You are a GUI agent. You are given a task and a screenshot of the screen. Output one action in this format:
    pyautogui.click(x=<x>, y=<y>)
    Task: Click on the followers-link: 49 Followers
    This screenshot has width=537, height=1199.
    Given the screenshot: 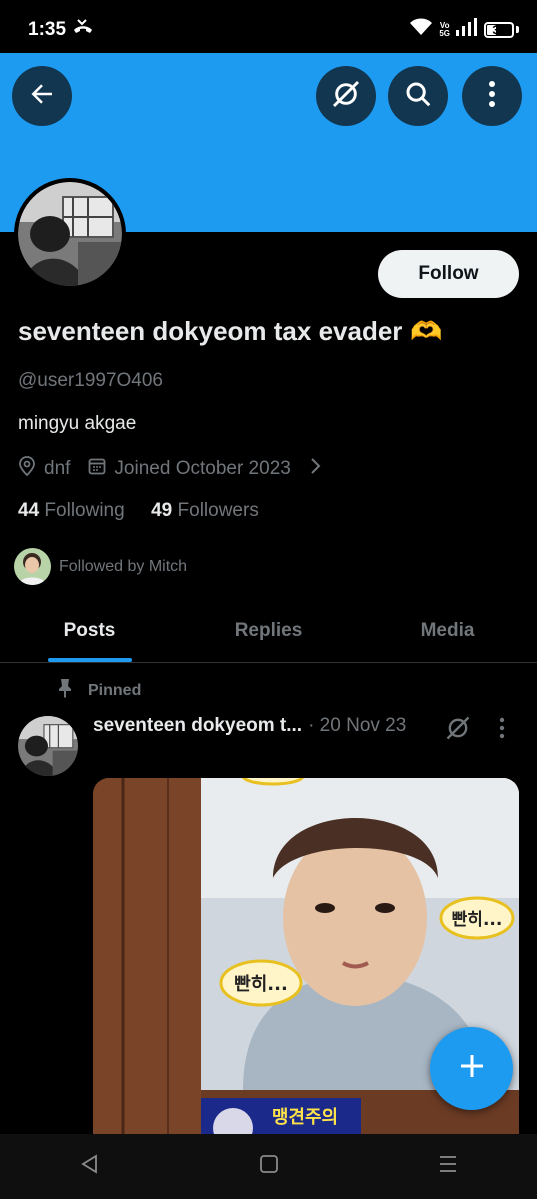 What is the action you would take?
    pyautogui.click(x=205, y=510)
    